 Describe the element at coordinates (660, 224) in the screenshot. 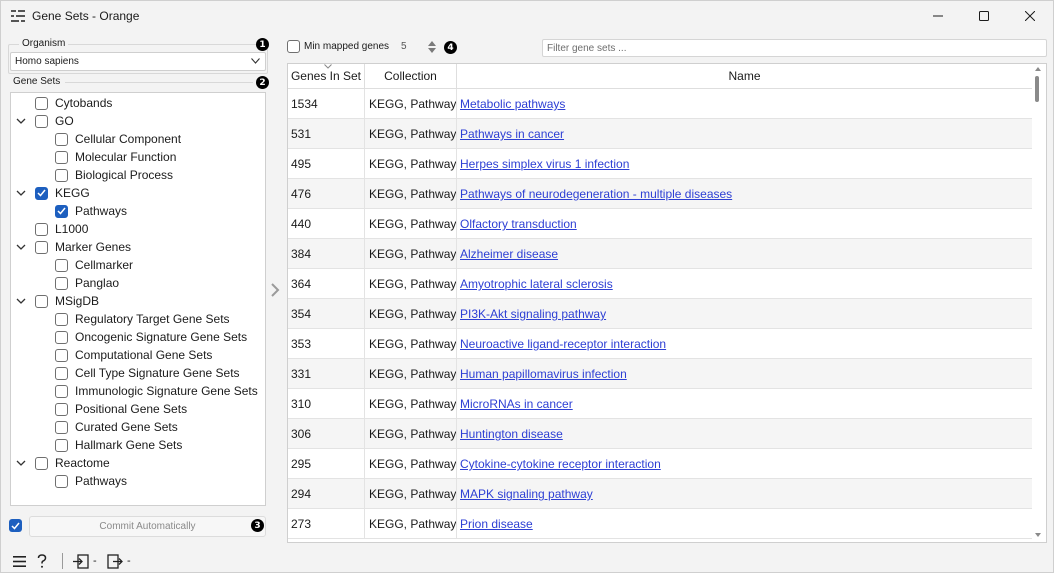

I see `table-row: 440 KEGG, Pathways Olfactory transduction` at that location.